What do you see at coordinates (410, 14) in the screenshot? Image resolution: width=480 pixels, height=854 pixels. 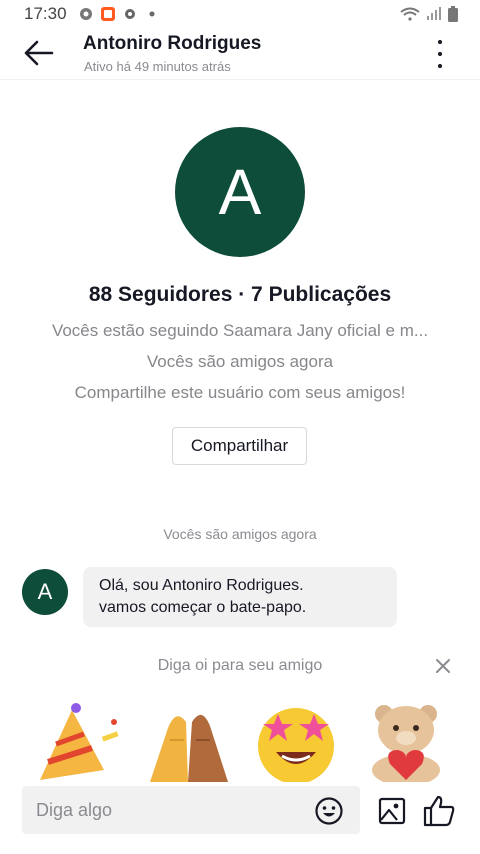 I see `wifi-icon` at bounding box center [410, 14].